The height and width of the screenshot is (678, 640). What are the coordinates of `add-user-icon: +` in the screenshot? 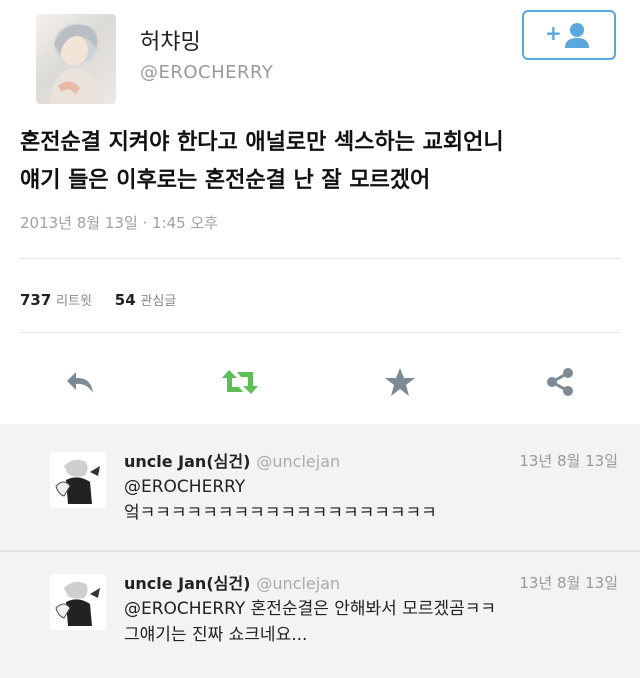 It's located at (567, 34).